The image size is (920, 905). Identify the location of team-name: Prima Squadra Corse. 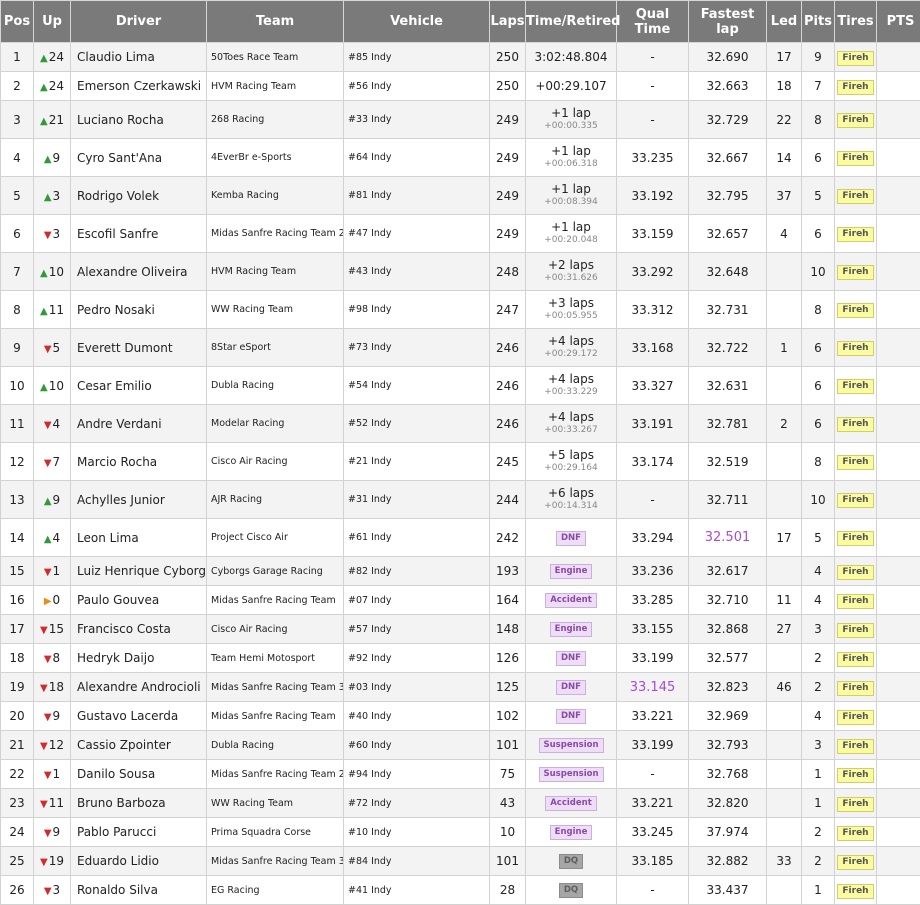
(275, 832).